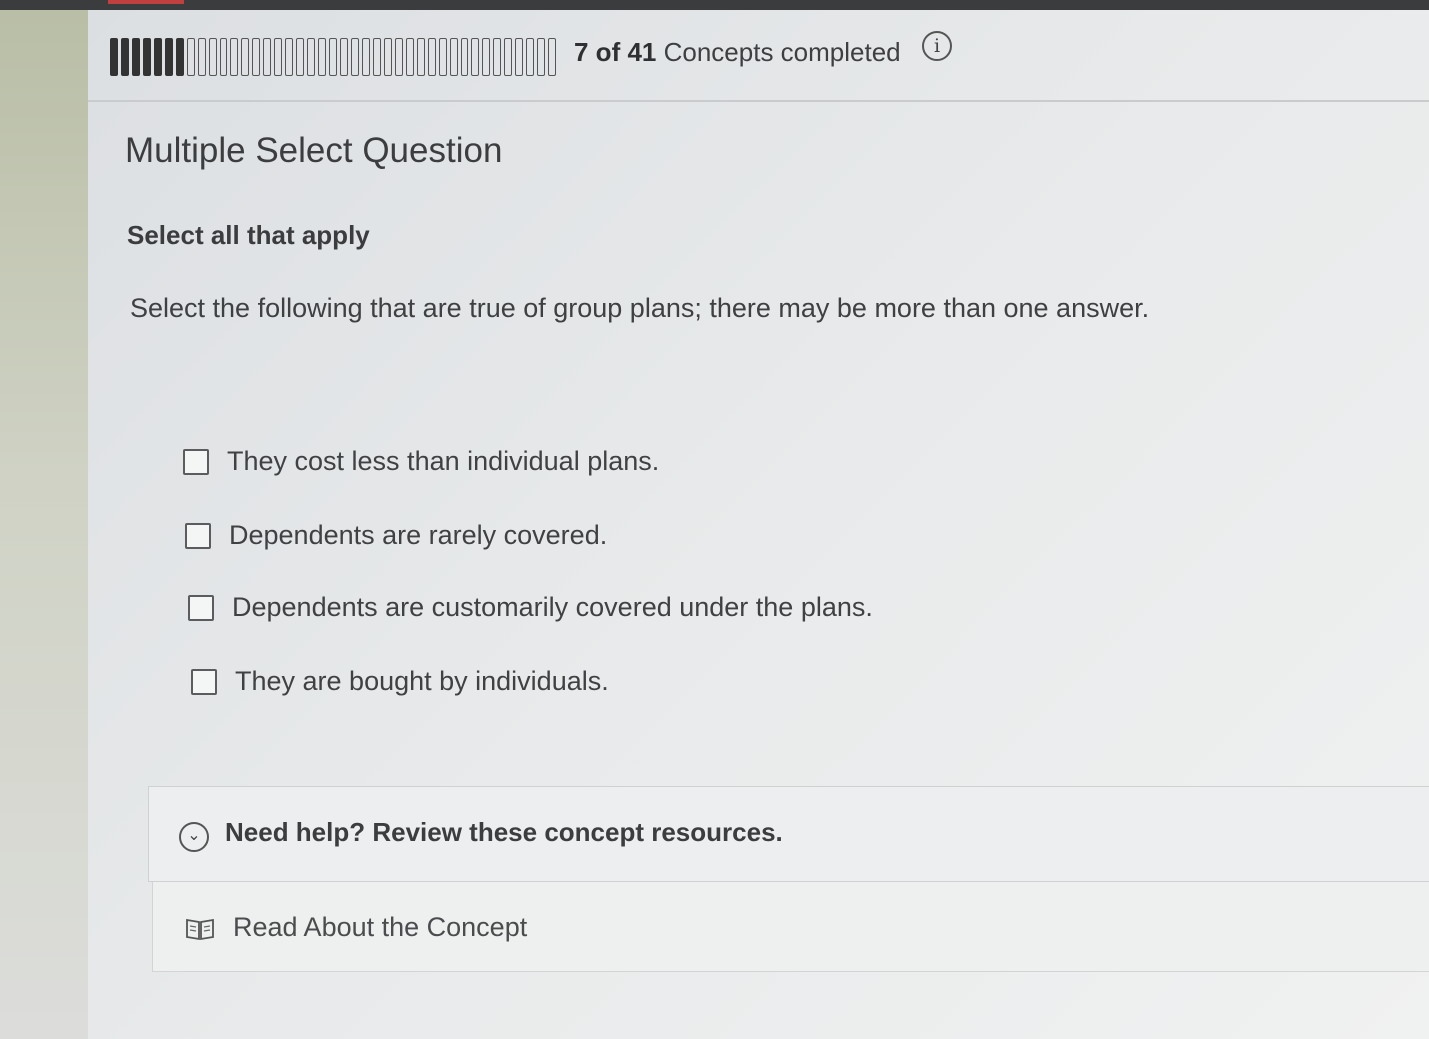 The width and height of the screenshot is (1429, 1039). I want to click on progress-text: 7 of 41 Concepts completed, so click(737, 52).